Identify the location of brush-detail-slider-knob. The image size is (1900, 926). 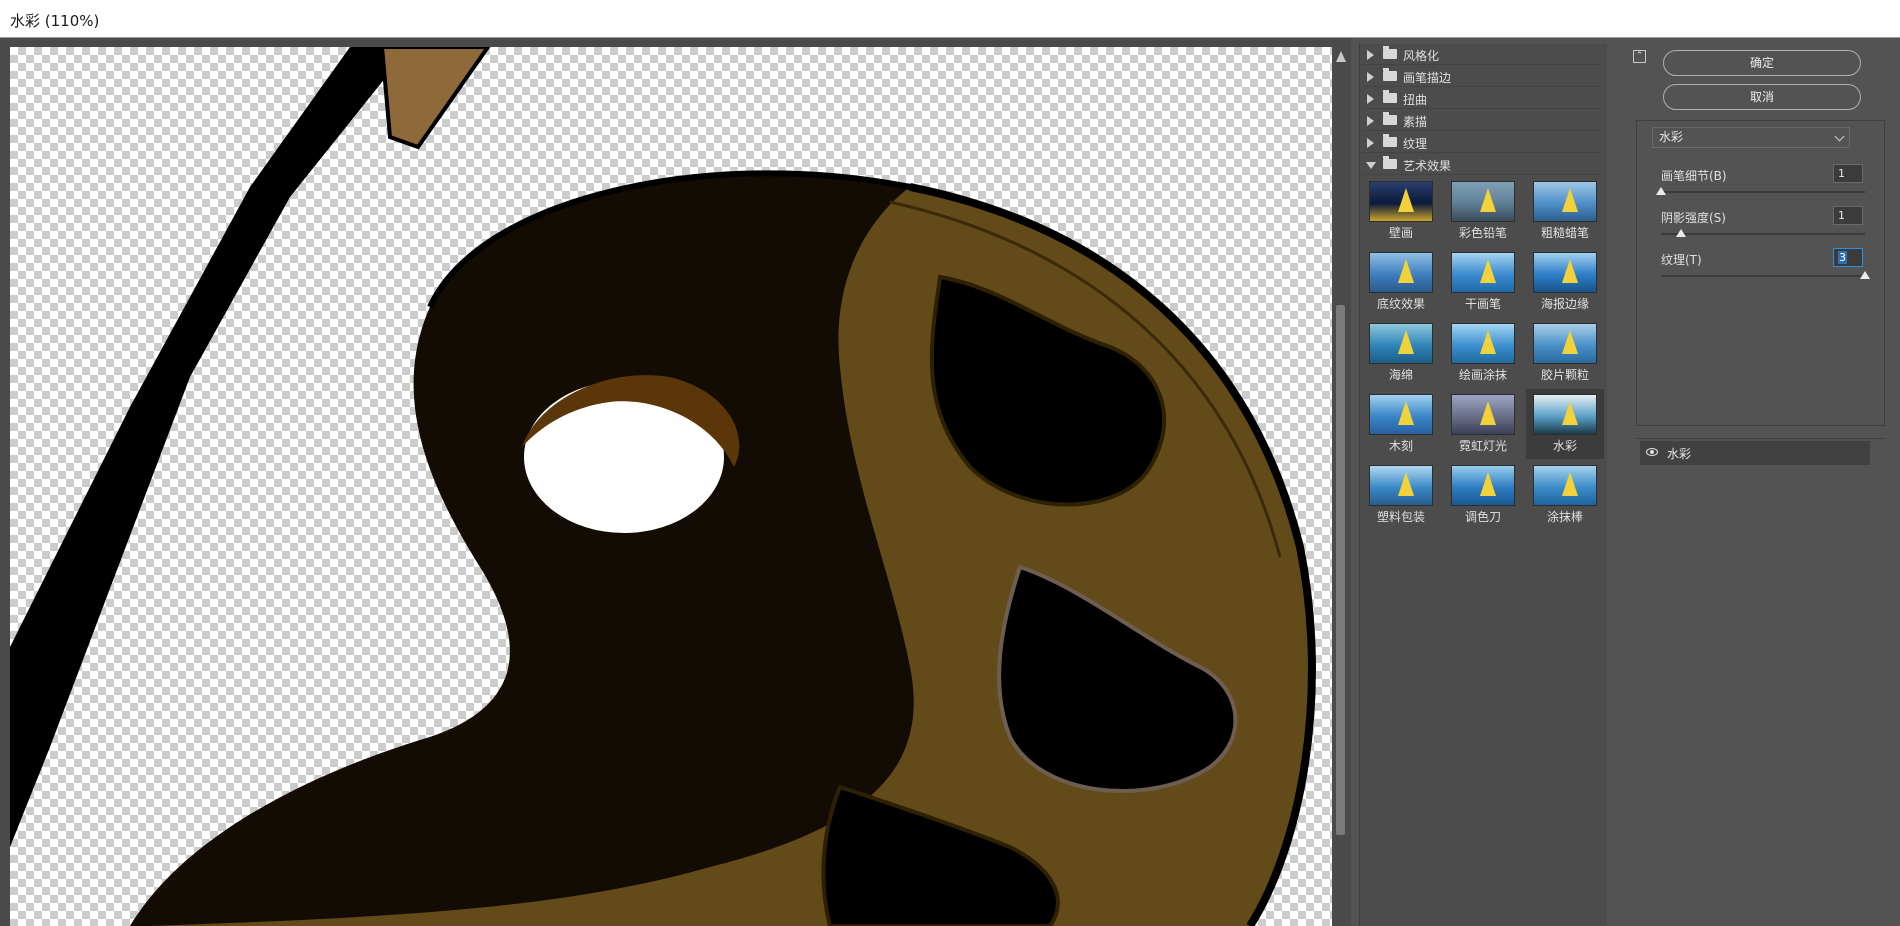
(1661, 191).